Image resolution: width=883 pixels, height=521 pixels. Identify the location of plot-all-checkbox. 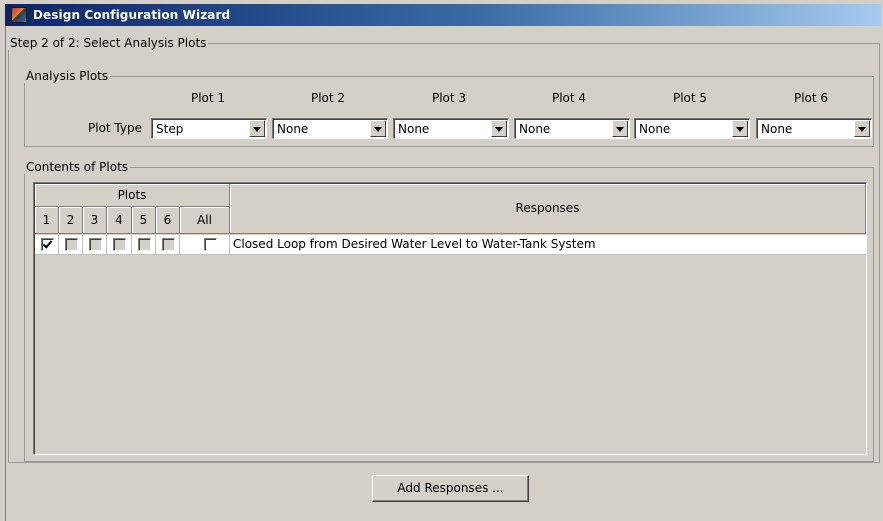
(210, 244).